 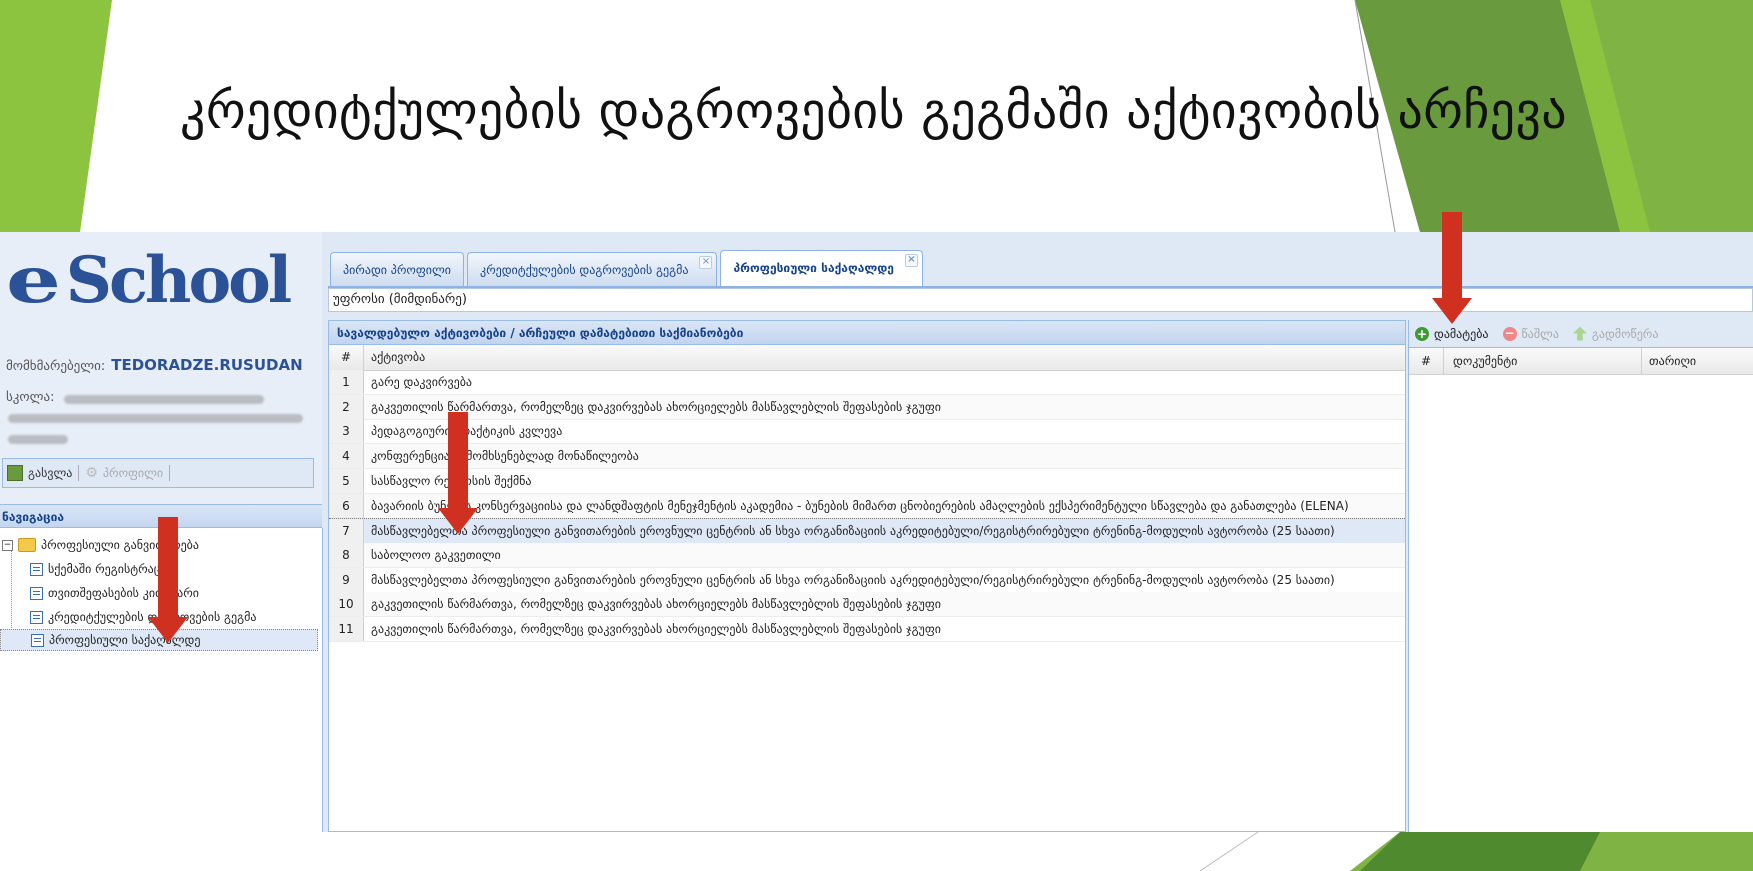 What do you see at coordinates (143, 617) in the screenshot?
I see `tree-item-credit-plan: კრედიტქულების დაგროვების გეგმა` at bounding box center [143, 617].